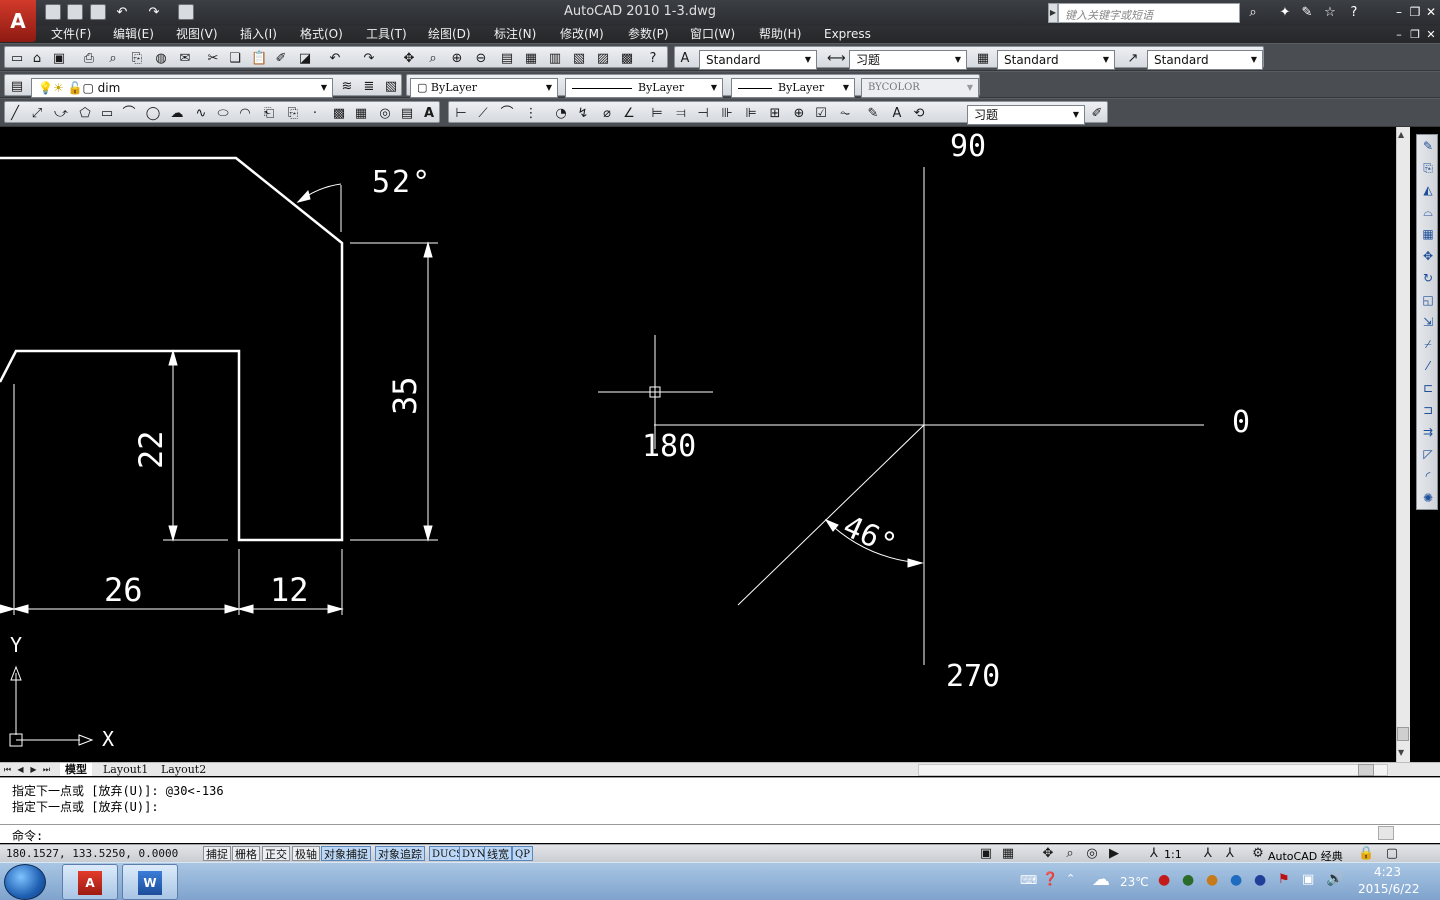 The image size is (1440, 900). I want to click on polar-toggle: 极轴, so click(306, 853).